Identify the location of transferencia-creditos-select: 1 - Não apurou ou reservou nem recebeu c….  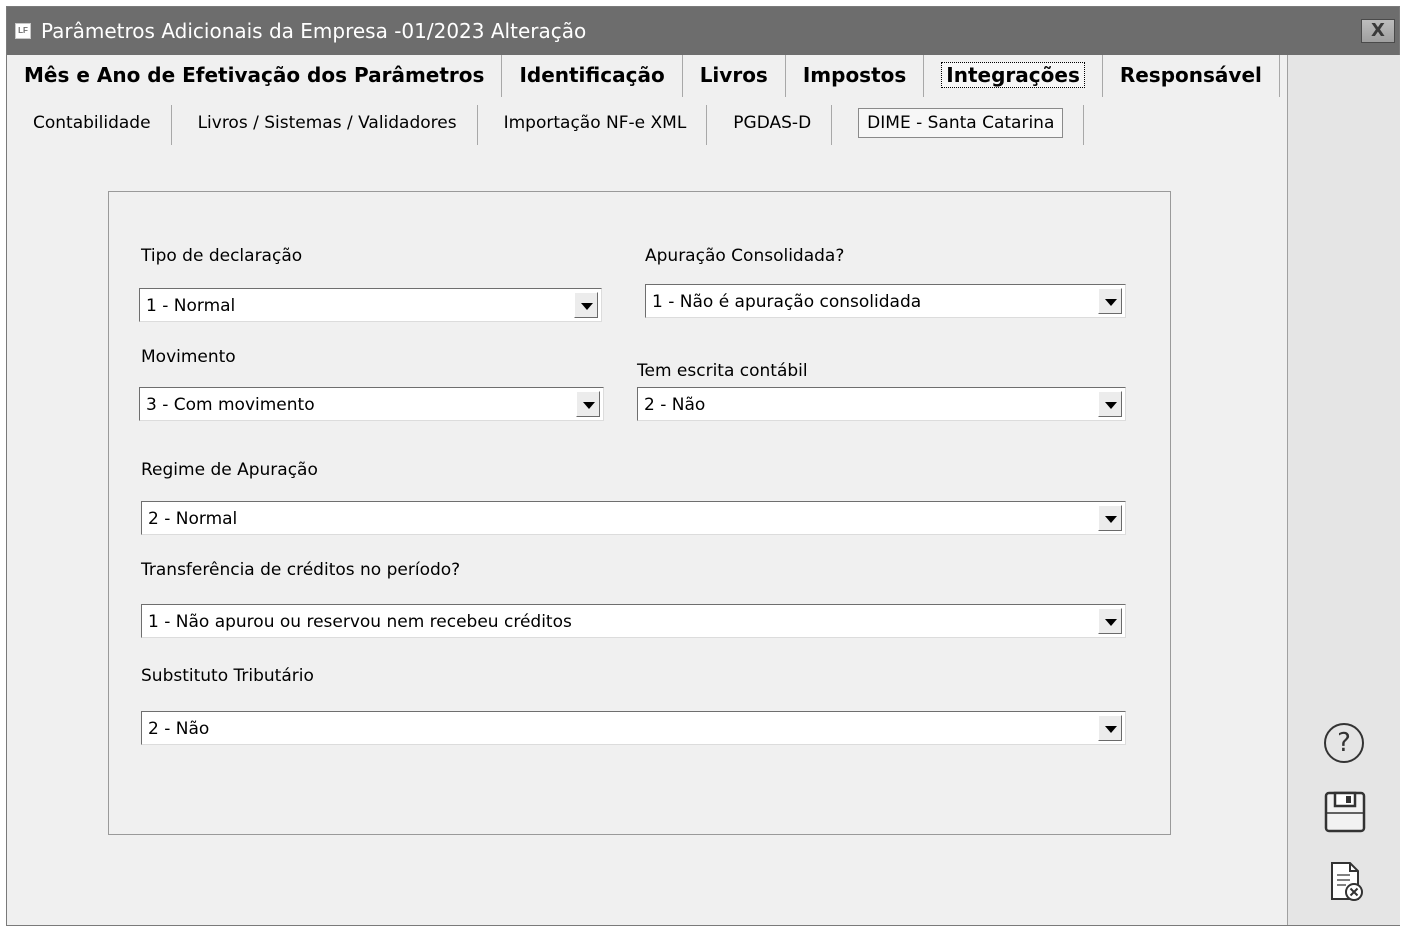
(633, 621).